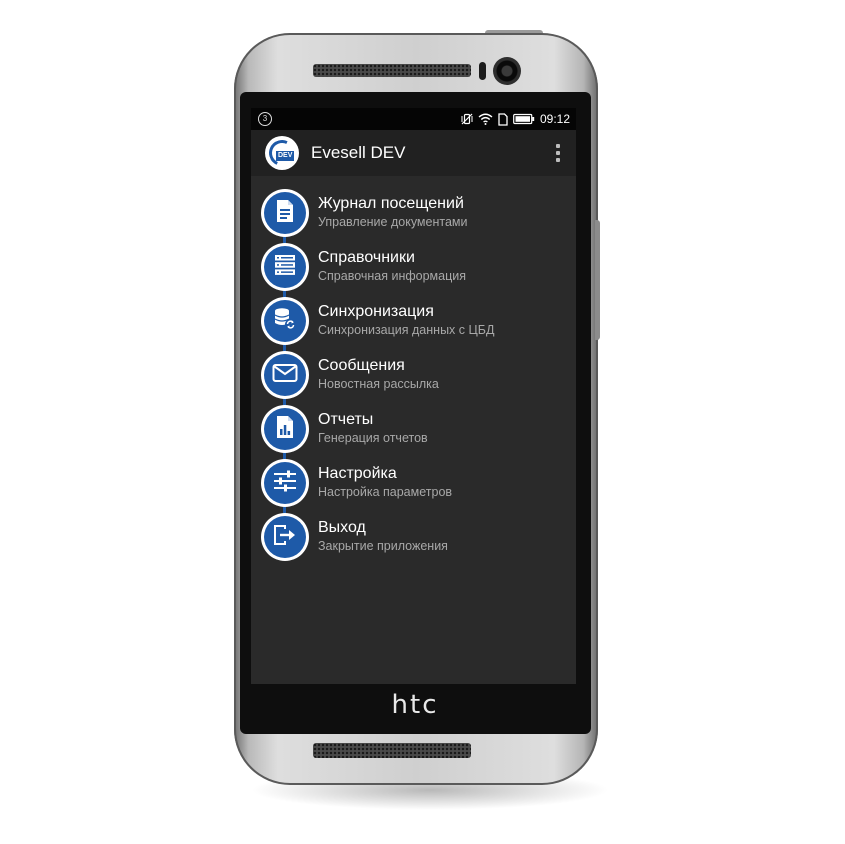 The width and height of the screenshot is (845, 844). Describe the element at coordinates (265, 119) in the screenshot. I see `notification-count-badge: 3` at that location.